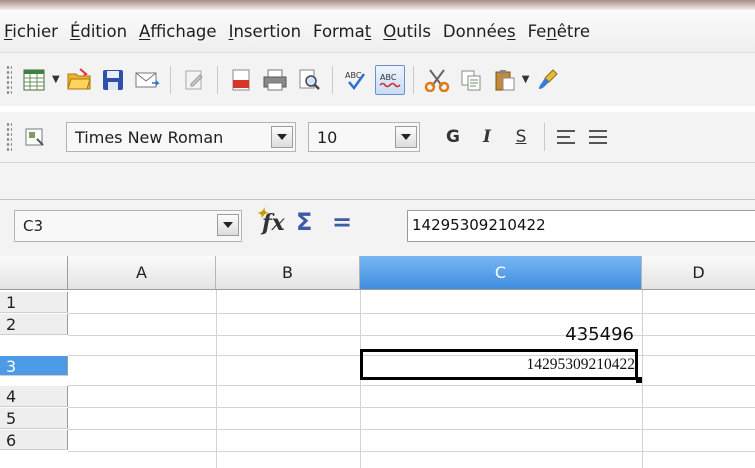 The height and width of the screenshot is (468, 755). Describe the element at coordinates (34, 324) in the screenshot. I see `row-header-2: 2` at that location.